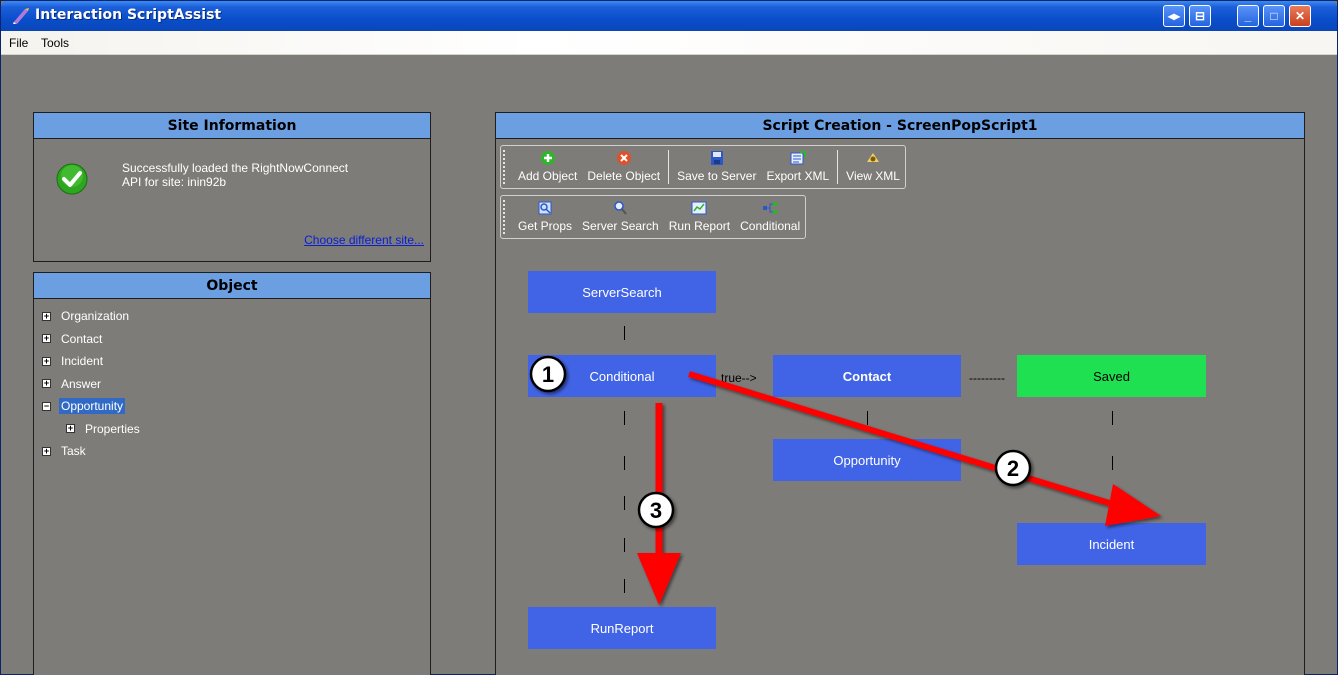 The image size is (1338, 675). What do you see at coordinates (545, 217) in the screenshot?
I see `get-props-button: Get Props` at bounding box center [545, 217].